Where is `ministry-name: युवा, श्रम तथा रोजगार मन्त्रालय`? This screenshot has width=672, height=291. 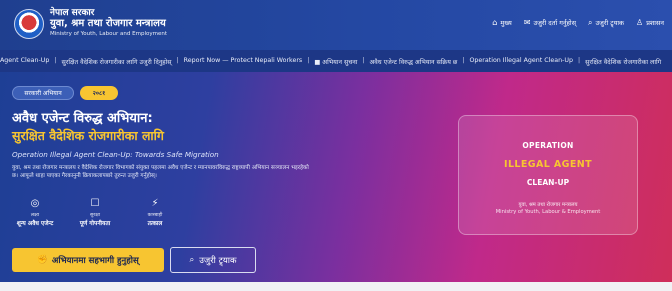
ministry-name: युवा, श्रम तथा रोजगार मन्त्रालय is located at coordinates (108, 24).